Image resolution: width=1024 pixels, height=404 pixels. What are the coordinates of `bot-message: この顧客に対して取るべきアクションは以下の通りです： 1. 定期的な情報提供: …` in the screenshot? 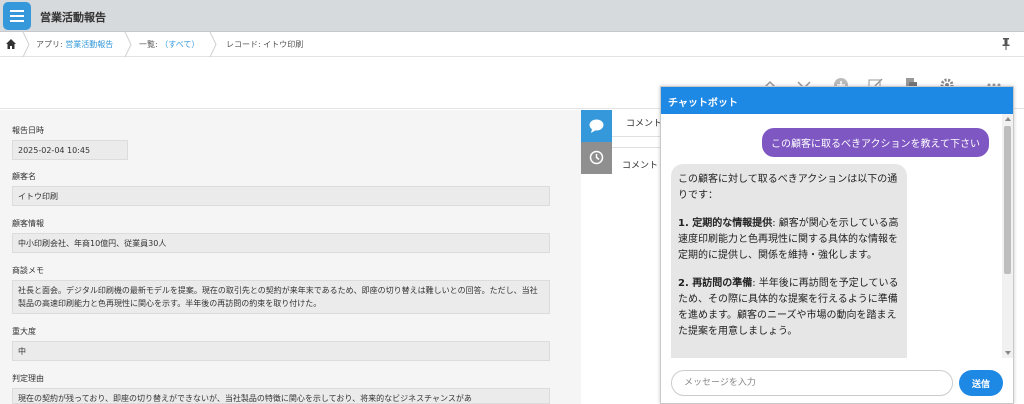 It's located at (789, 261).